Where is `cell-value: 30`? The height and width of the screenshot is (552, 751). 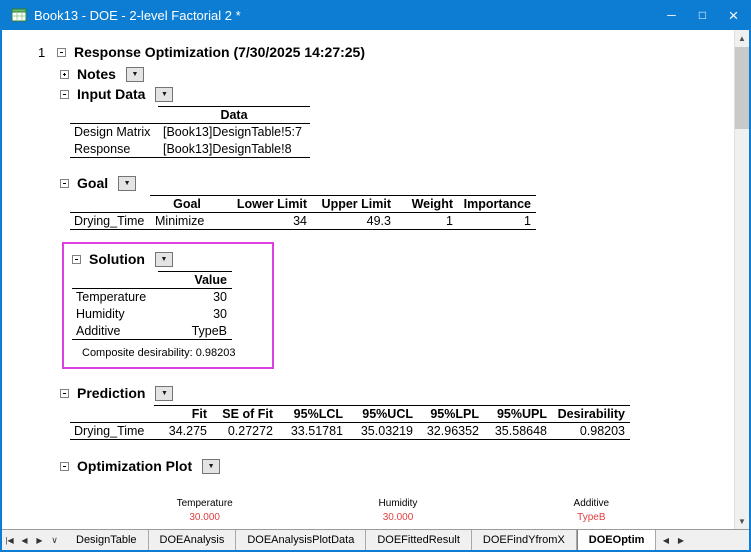
cell-value: 30 is located at coordinates (220, 297).